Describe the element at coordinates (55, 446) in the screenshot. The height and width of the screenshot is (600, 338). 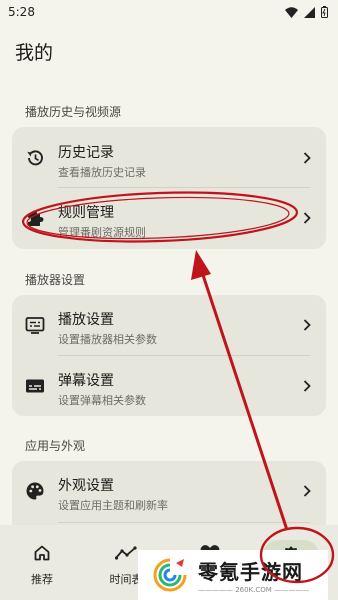
I see `section-title-appearance: 应用与外观` at that location.